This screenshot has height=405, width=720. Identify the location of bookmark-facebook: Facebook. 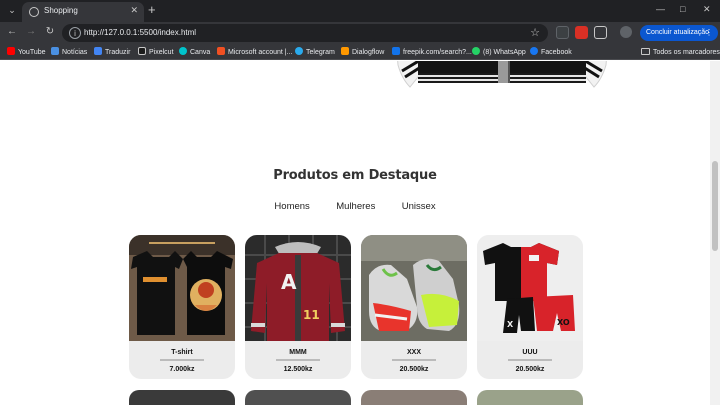
(551, 52).